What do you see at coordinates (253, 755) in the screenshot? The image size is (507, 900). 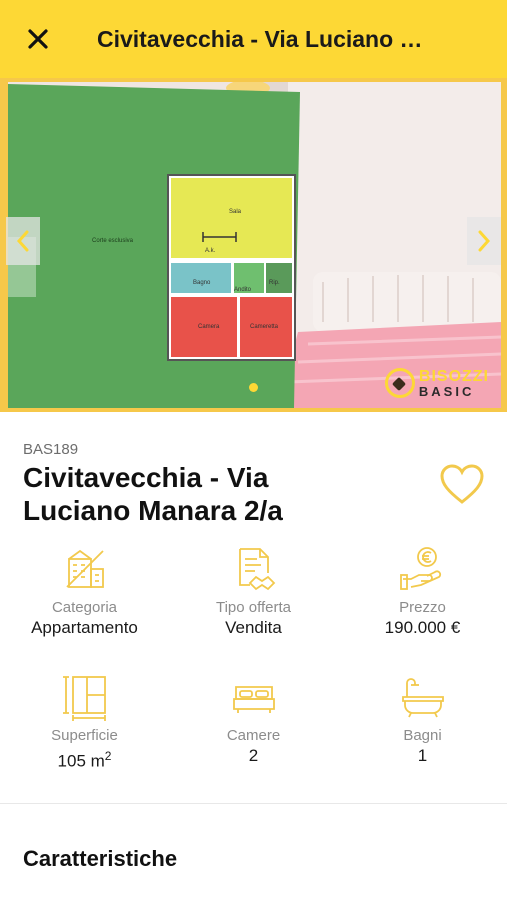 I see `feature-value: 2` at bounding box center [253, 755].